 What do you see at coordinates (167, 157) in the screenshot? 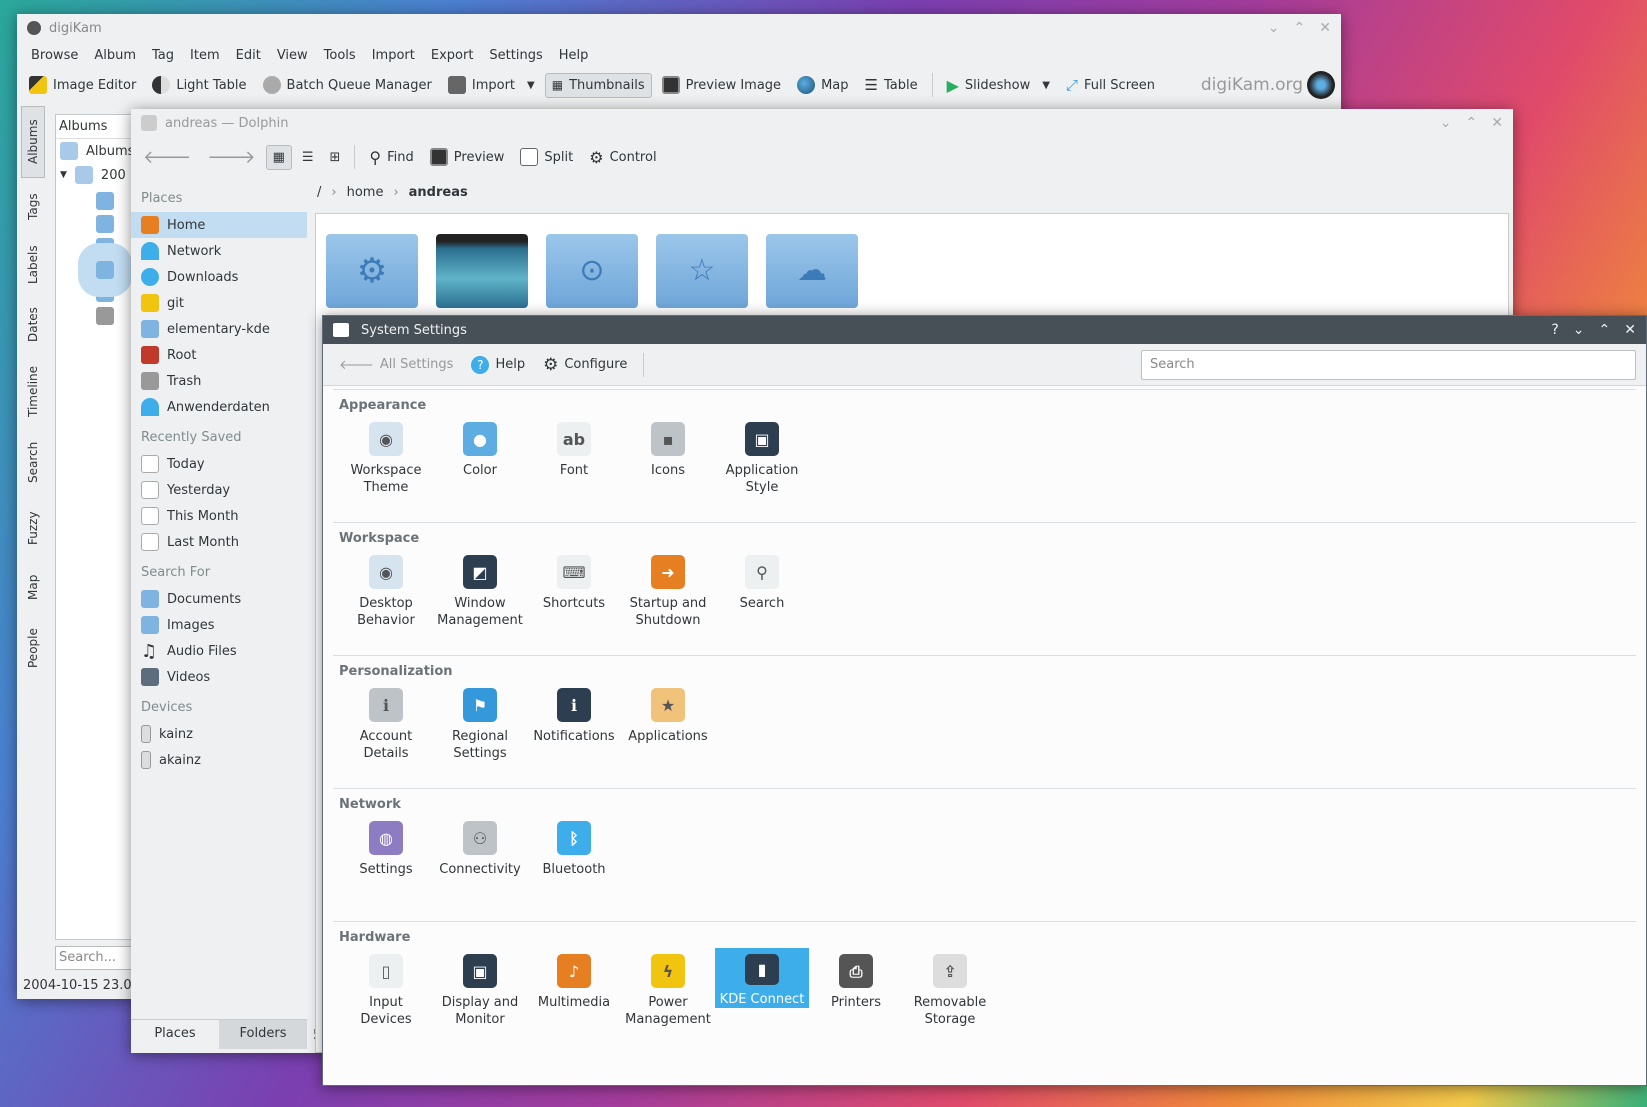
I see `back-button: 🡐` at bounding box center [167, 157].